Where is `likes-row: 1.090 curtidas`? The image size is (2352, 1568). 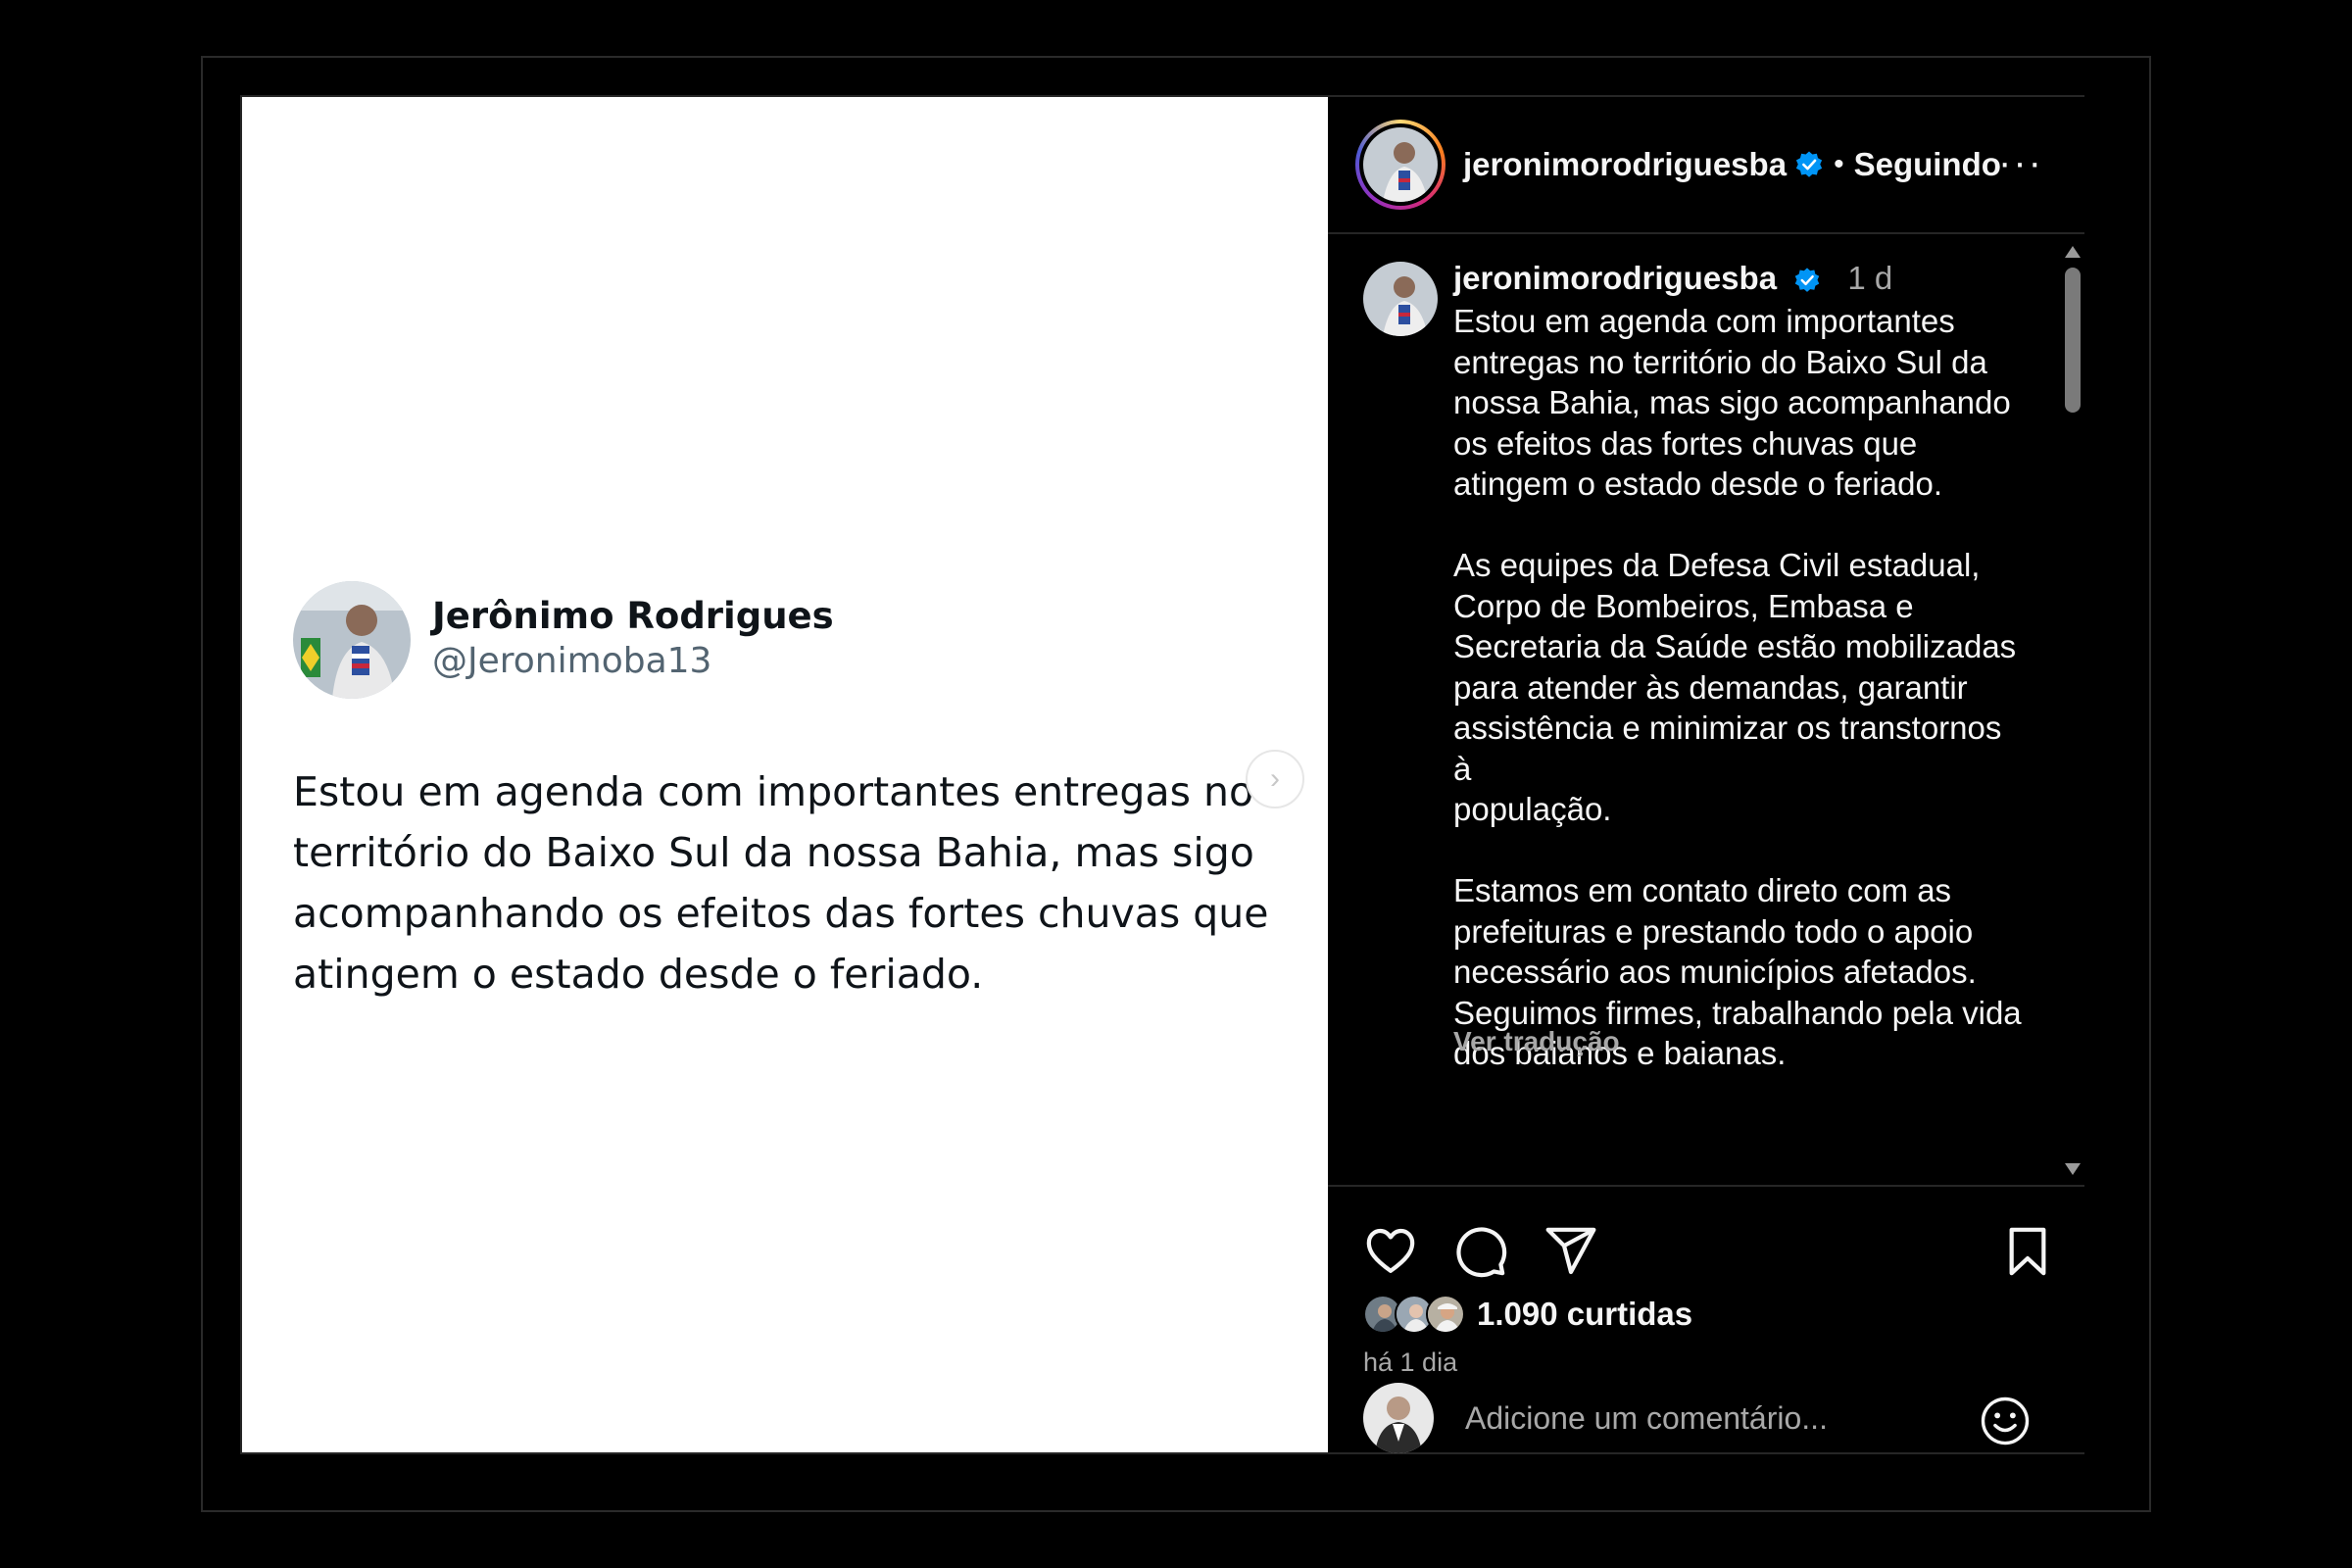
likes-row: 1.090 curtidas is located at coordinates (1527, 1314).